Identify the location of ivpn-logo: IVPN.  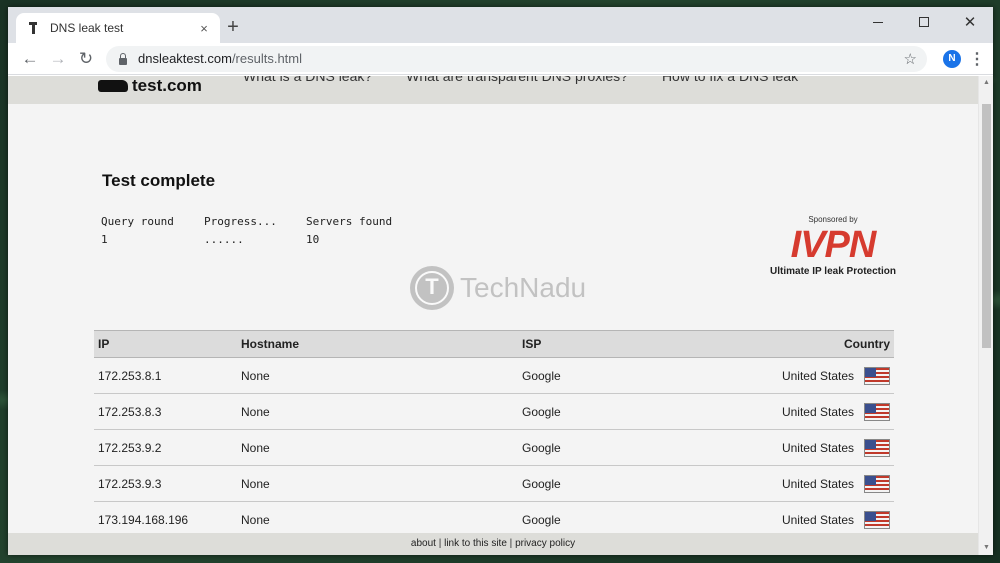
(833, 245).